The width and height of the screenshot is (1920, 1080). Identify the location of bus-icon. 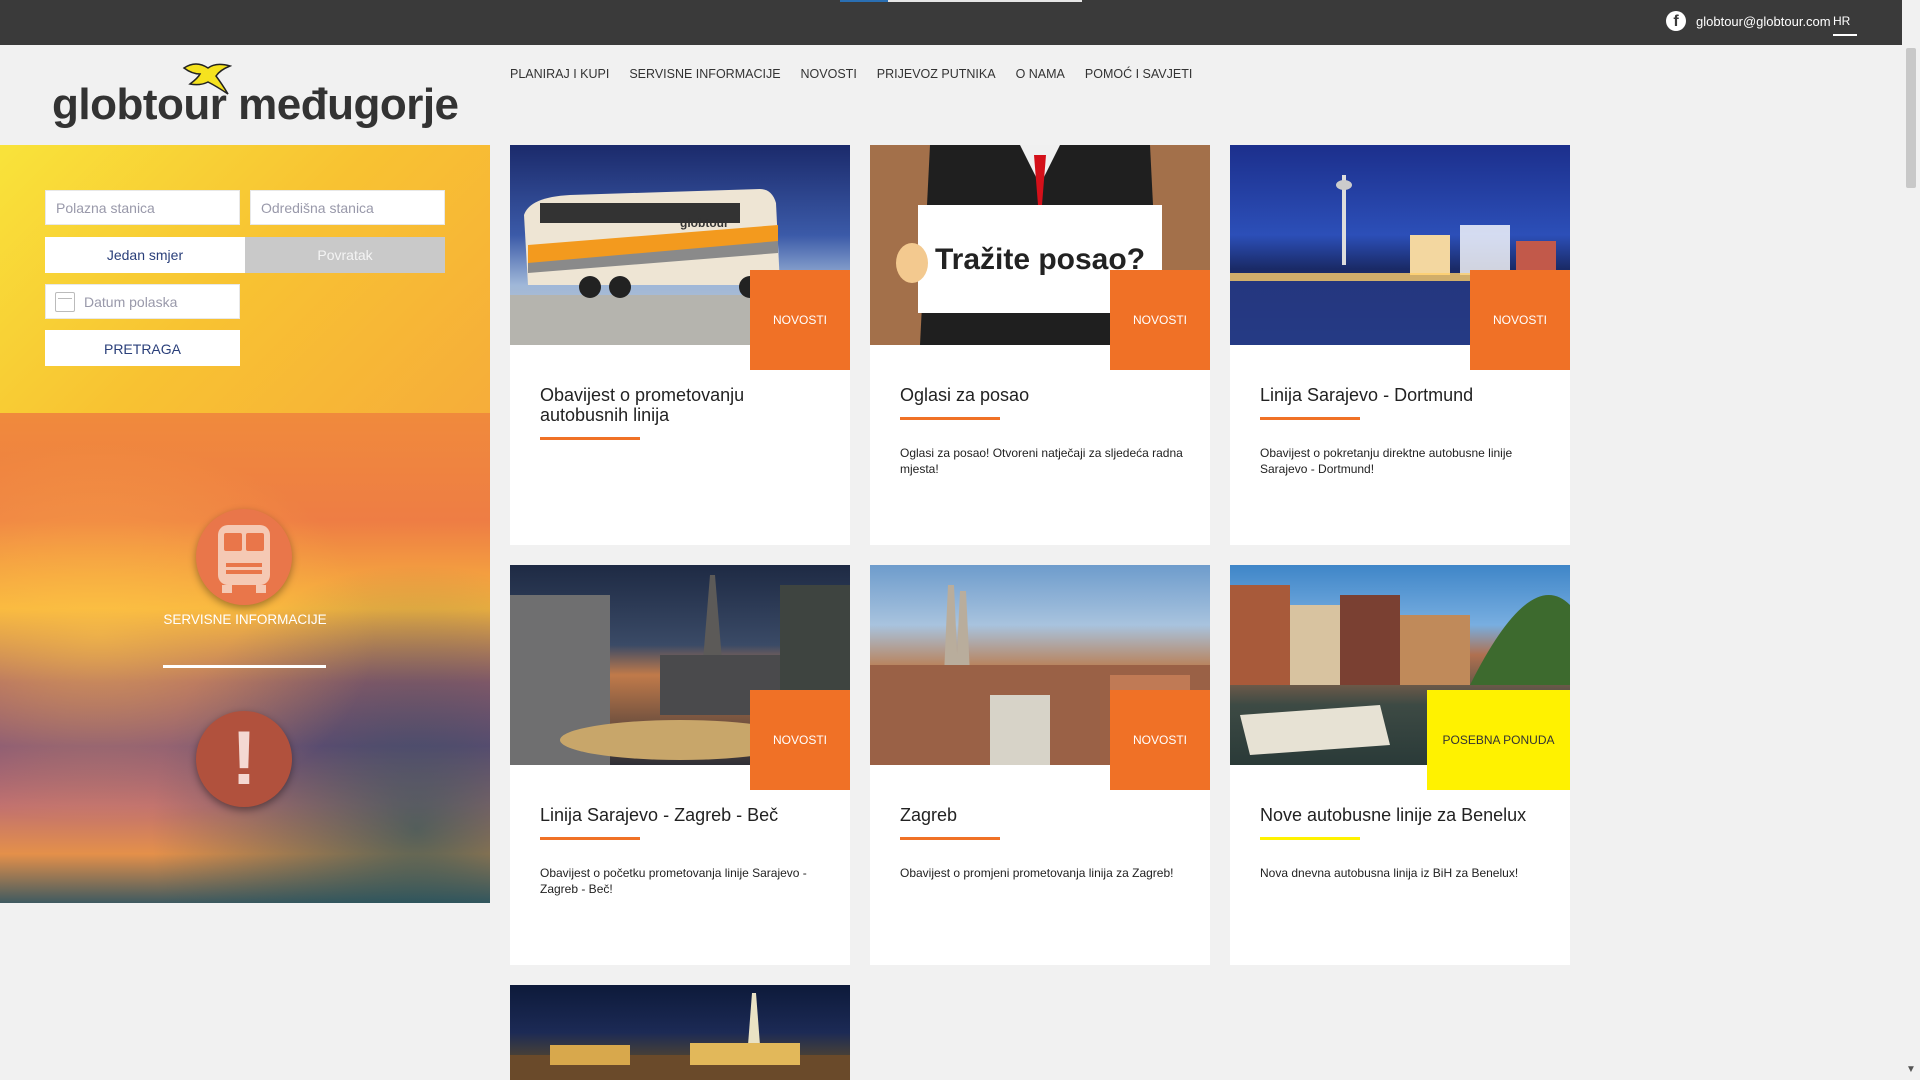
(244, 557).